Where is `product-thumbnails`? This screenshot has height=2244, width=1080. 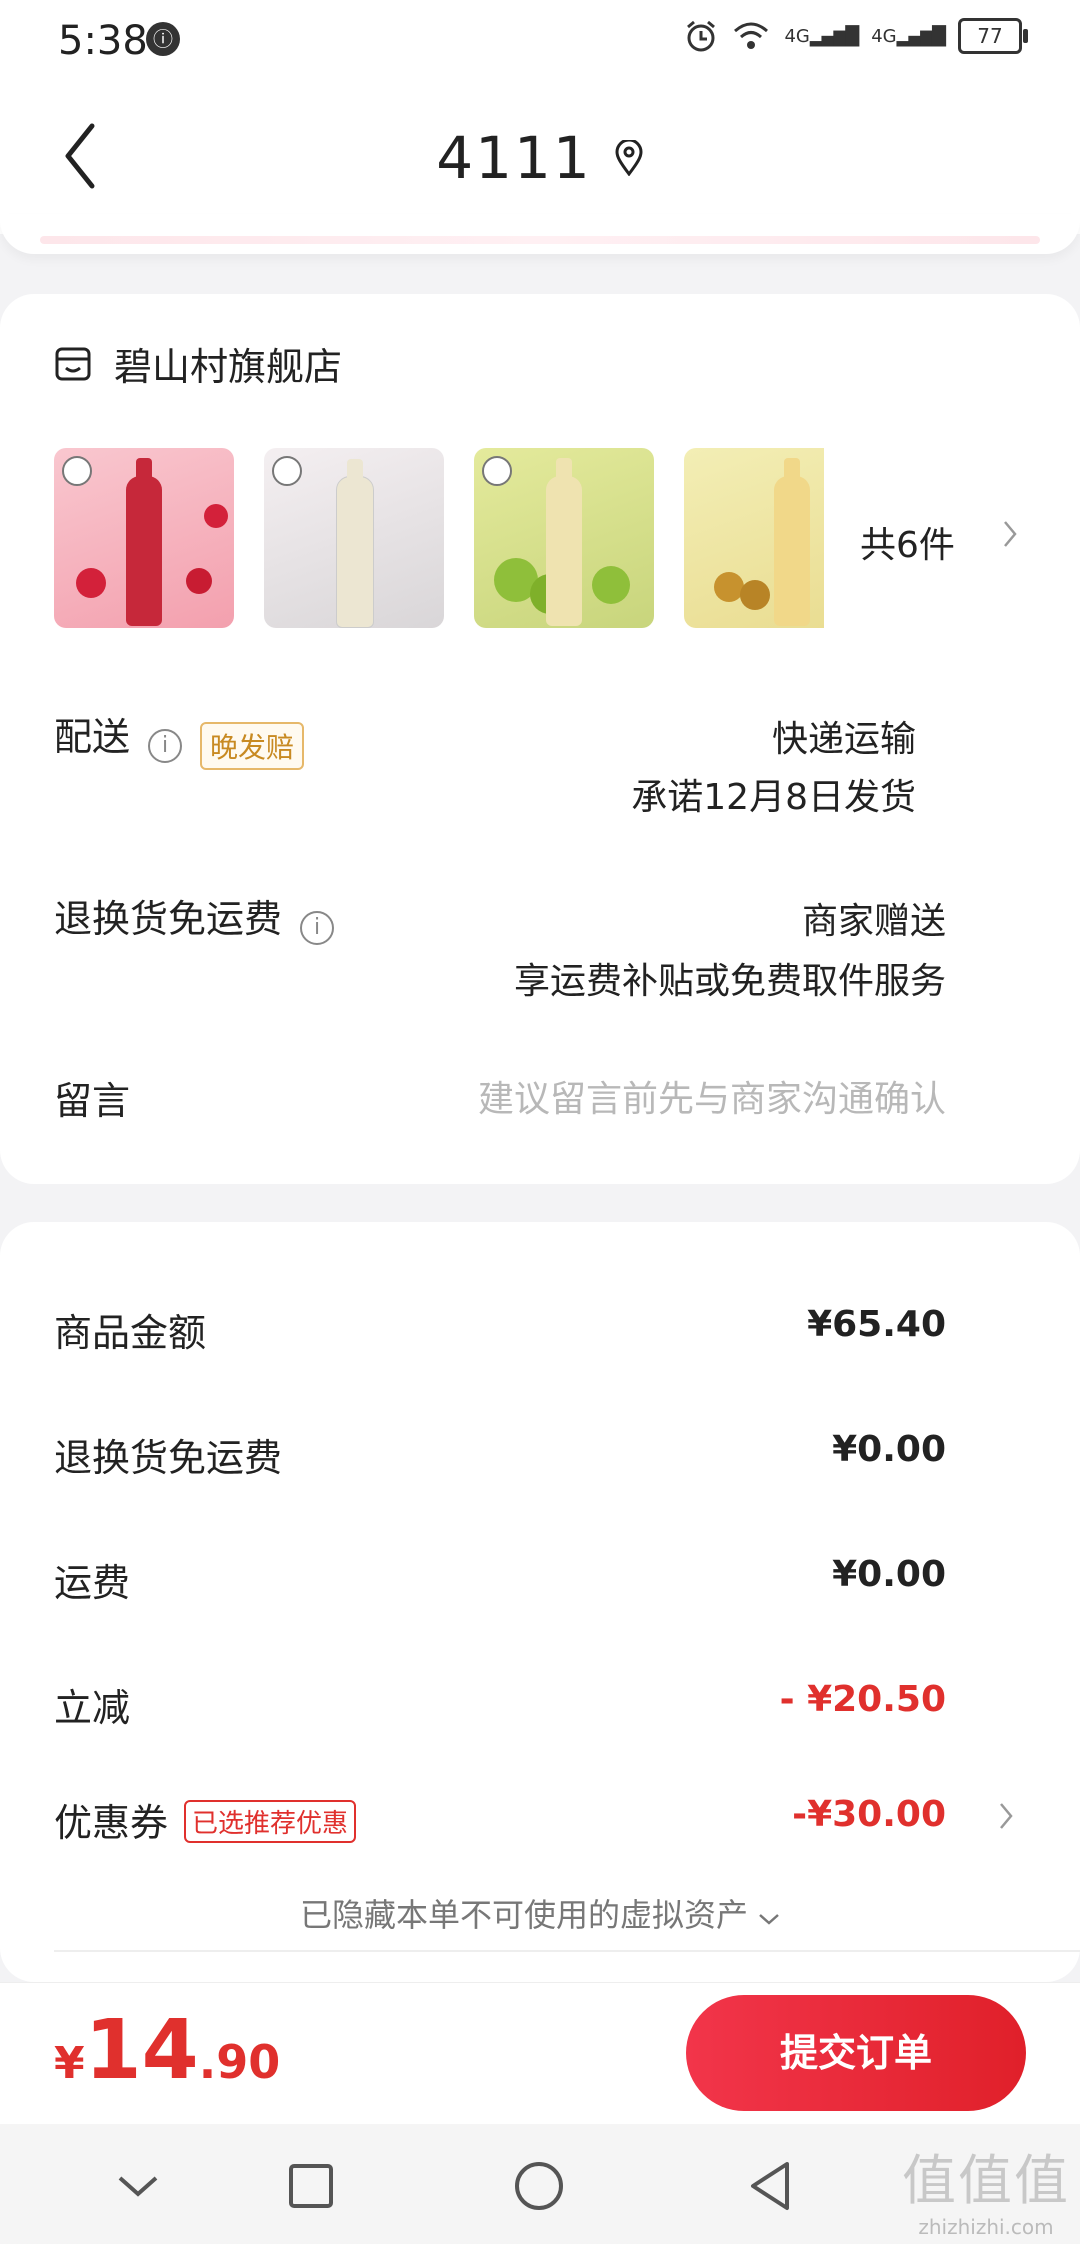
product-thumbnails is located at coordinates (439, 540).